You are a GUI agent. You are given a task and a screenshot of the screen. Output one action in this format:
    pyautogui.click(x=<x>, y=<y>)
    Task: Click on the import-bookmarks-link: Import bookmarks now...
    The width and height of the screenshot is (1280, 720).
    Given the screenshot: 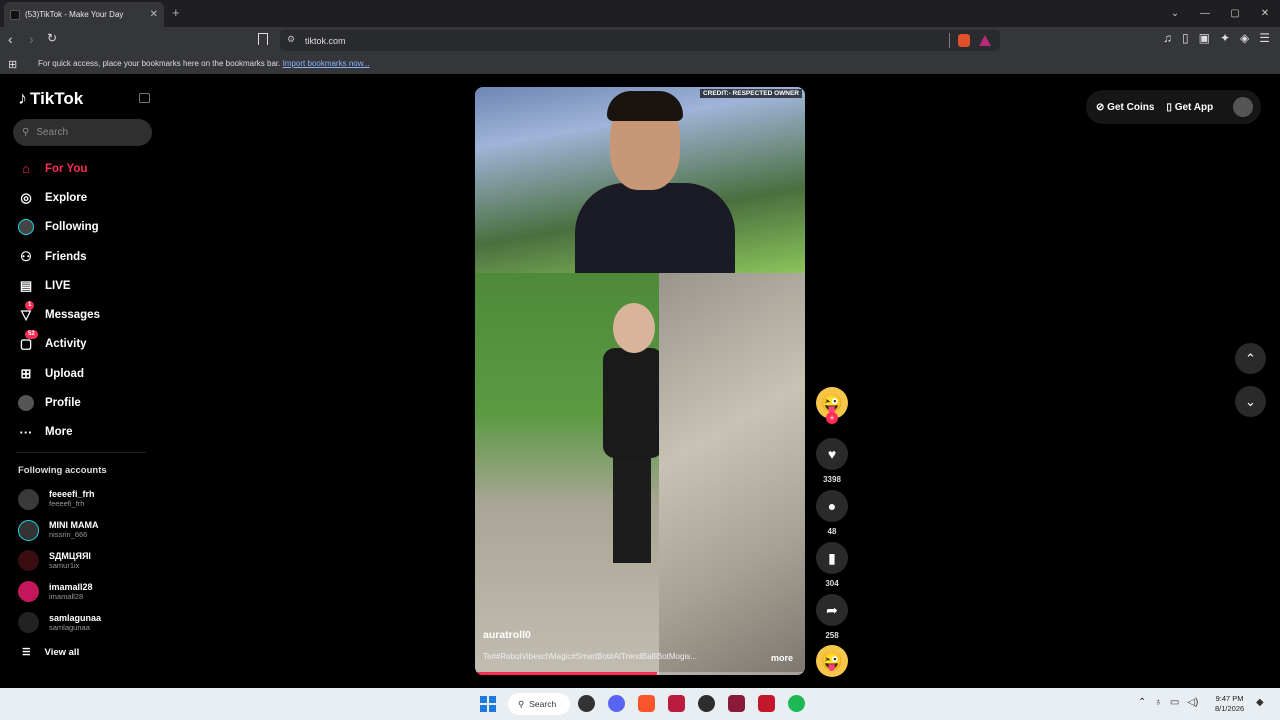 What is the action you would take?
    pyautogui.click(x=326, y=63)
    